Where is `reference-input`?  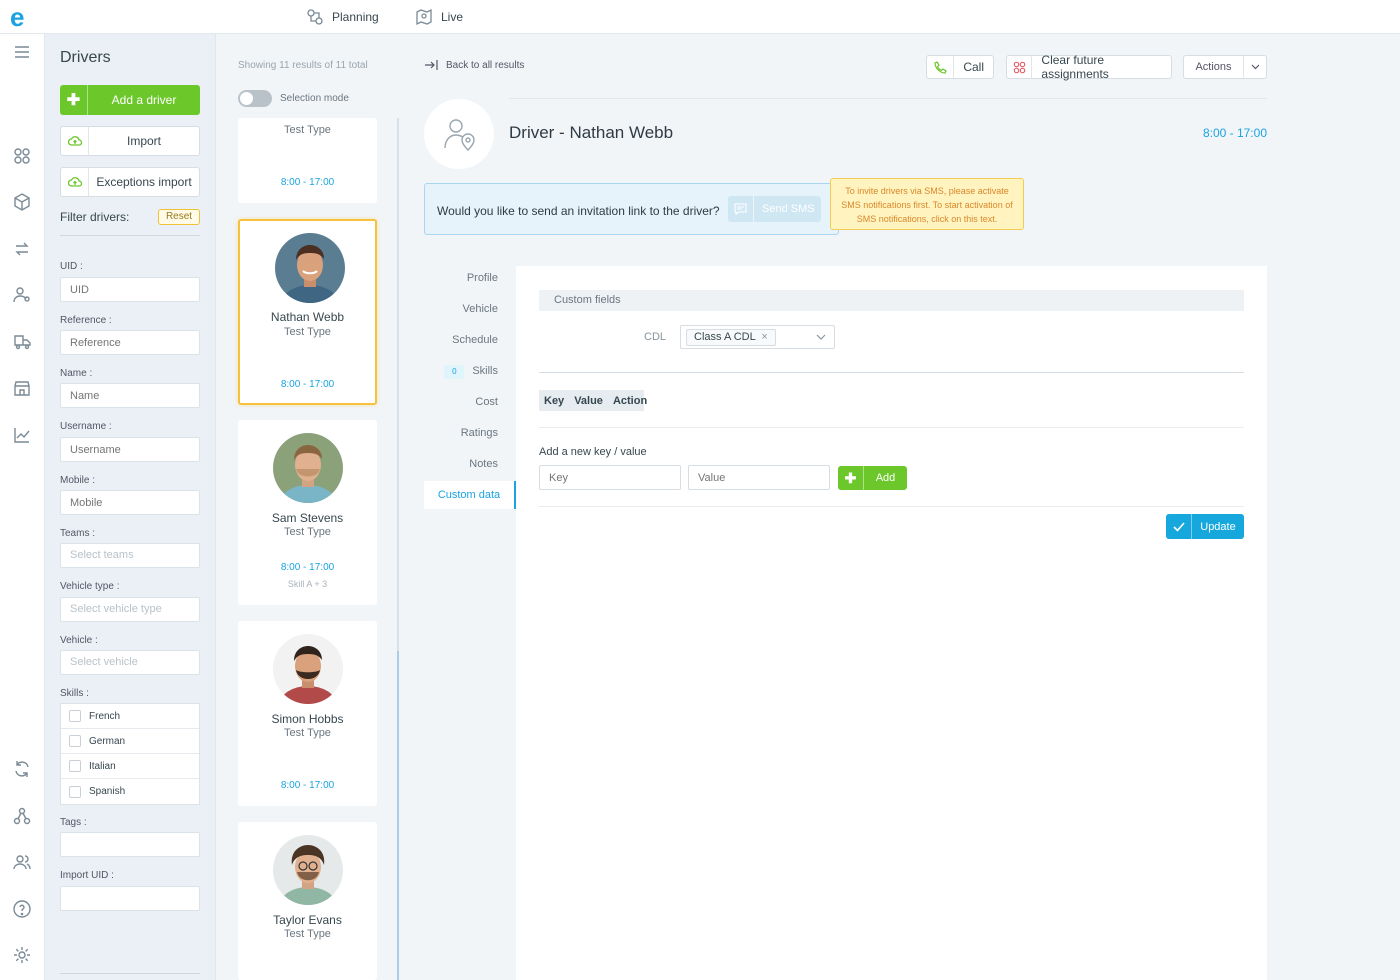
reference-input is located at coordinates (130, 342).